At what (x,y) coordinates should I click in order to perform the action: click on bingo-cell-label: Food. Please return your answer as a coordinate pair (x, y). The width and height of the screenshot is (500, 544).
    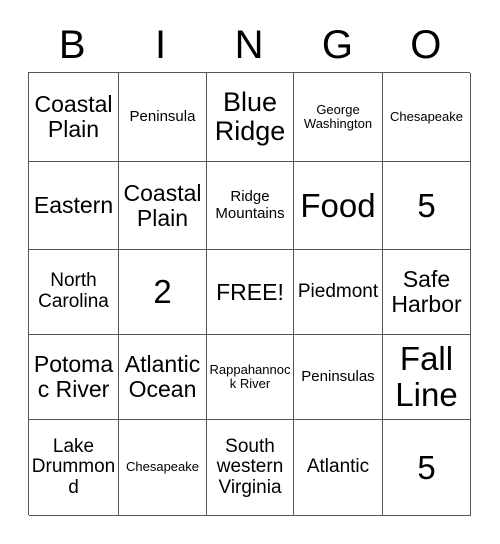
    Looking at the image, I should click on (338, 205).